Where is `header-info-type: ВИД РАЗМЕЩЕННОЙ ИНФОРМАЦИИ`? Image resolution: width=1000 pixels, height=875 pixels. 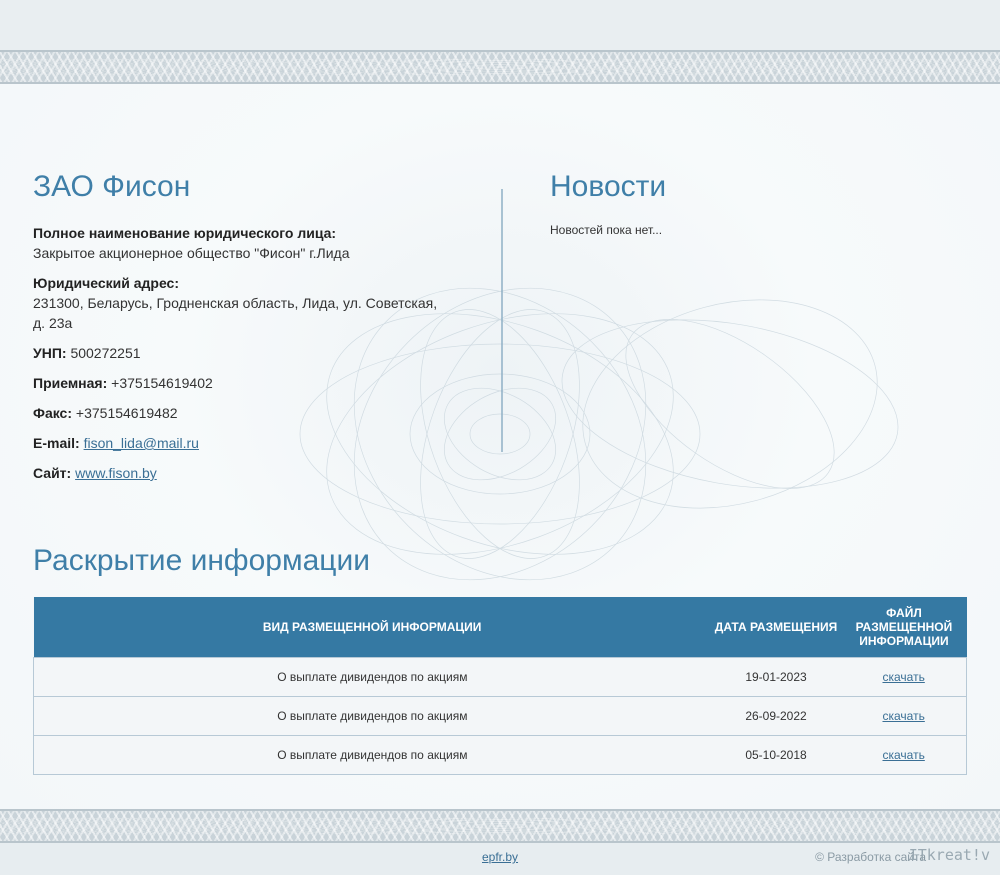
header-info-type: ВИД РАЗМЕЩЕННОЙ ИНФОРМАЦИИ is located at coordinates (372, 626).